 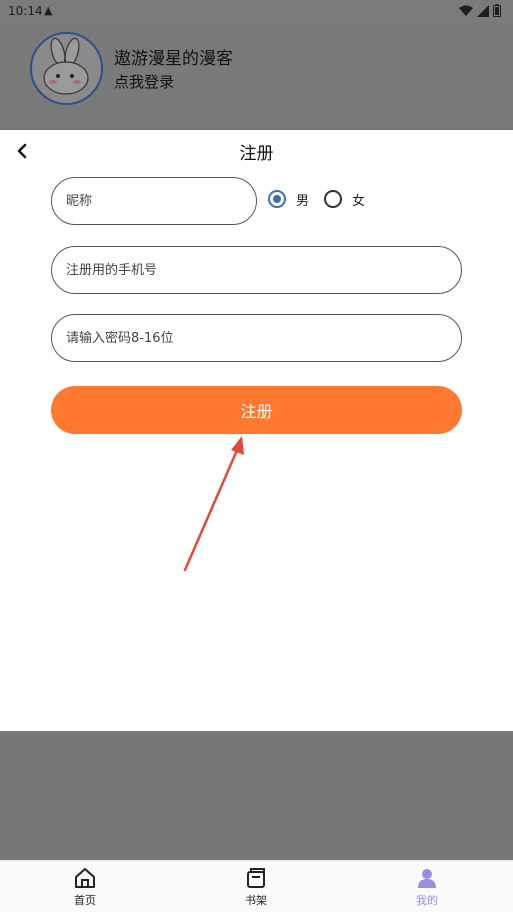 I want to click on gender-male-option: 男, so click(x=288, y=199).